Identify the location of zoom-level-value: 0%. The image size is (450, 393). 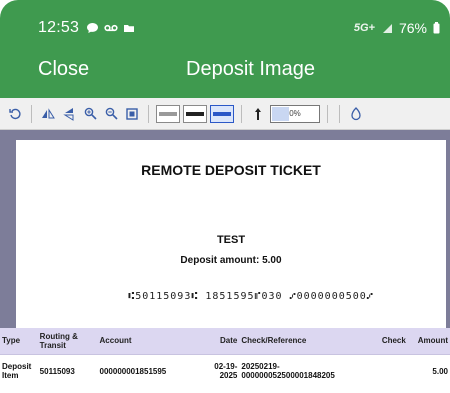
(295, 113).